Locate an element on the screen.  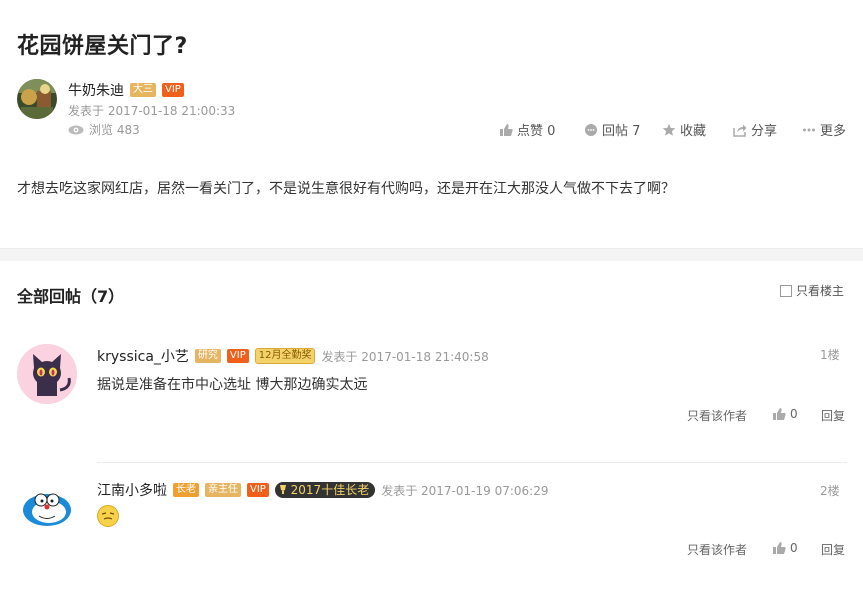
role-badge: 亲主任 is located at coordinates (223, 490).